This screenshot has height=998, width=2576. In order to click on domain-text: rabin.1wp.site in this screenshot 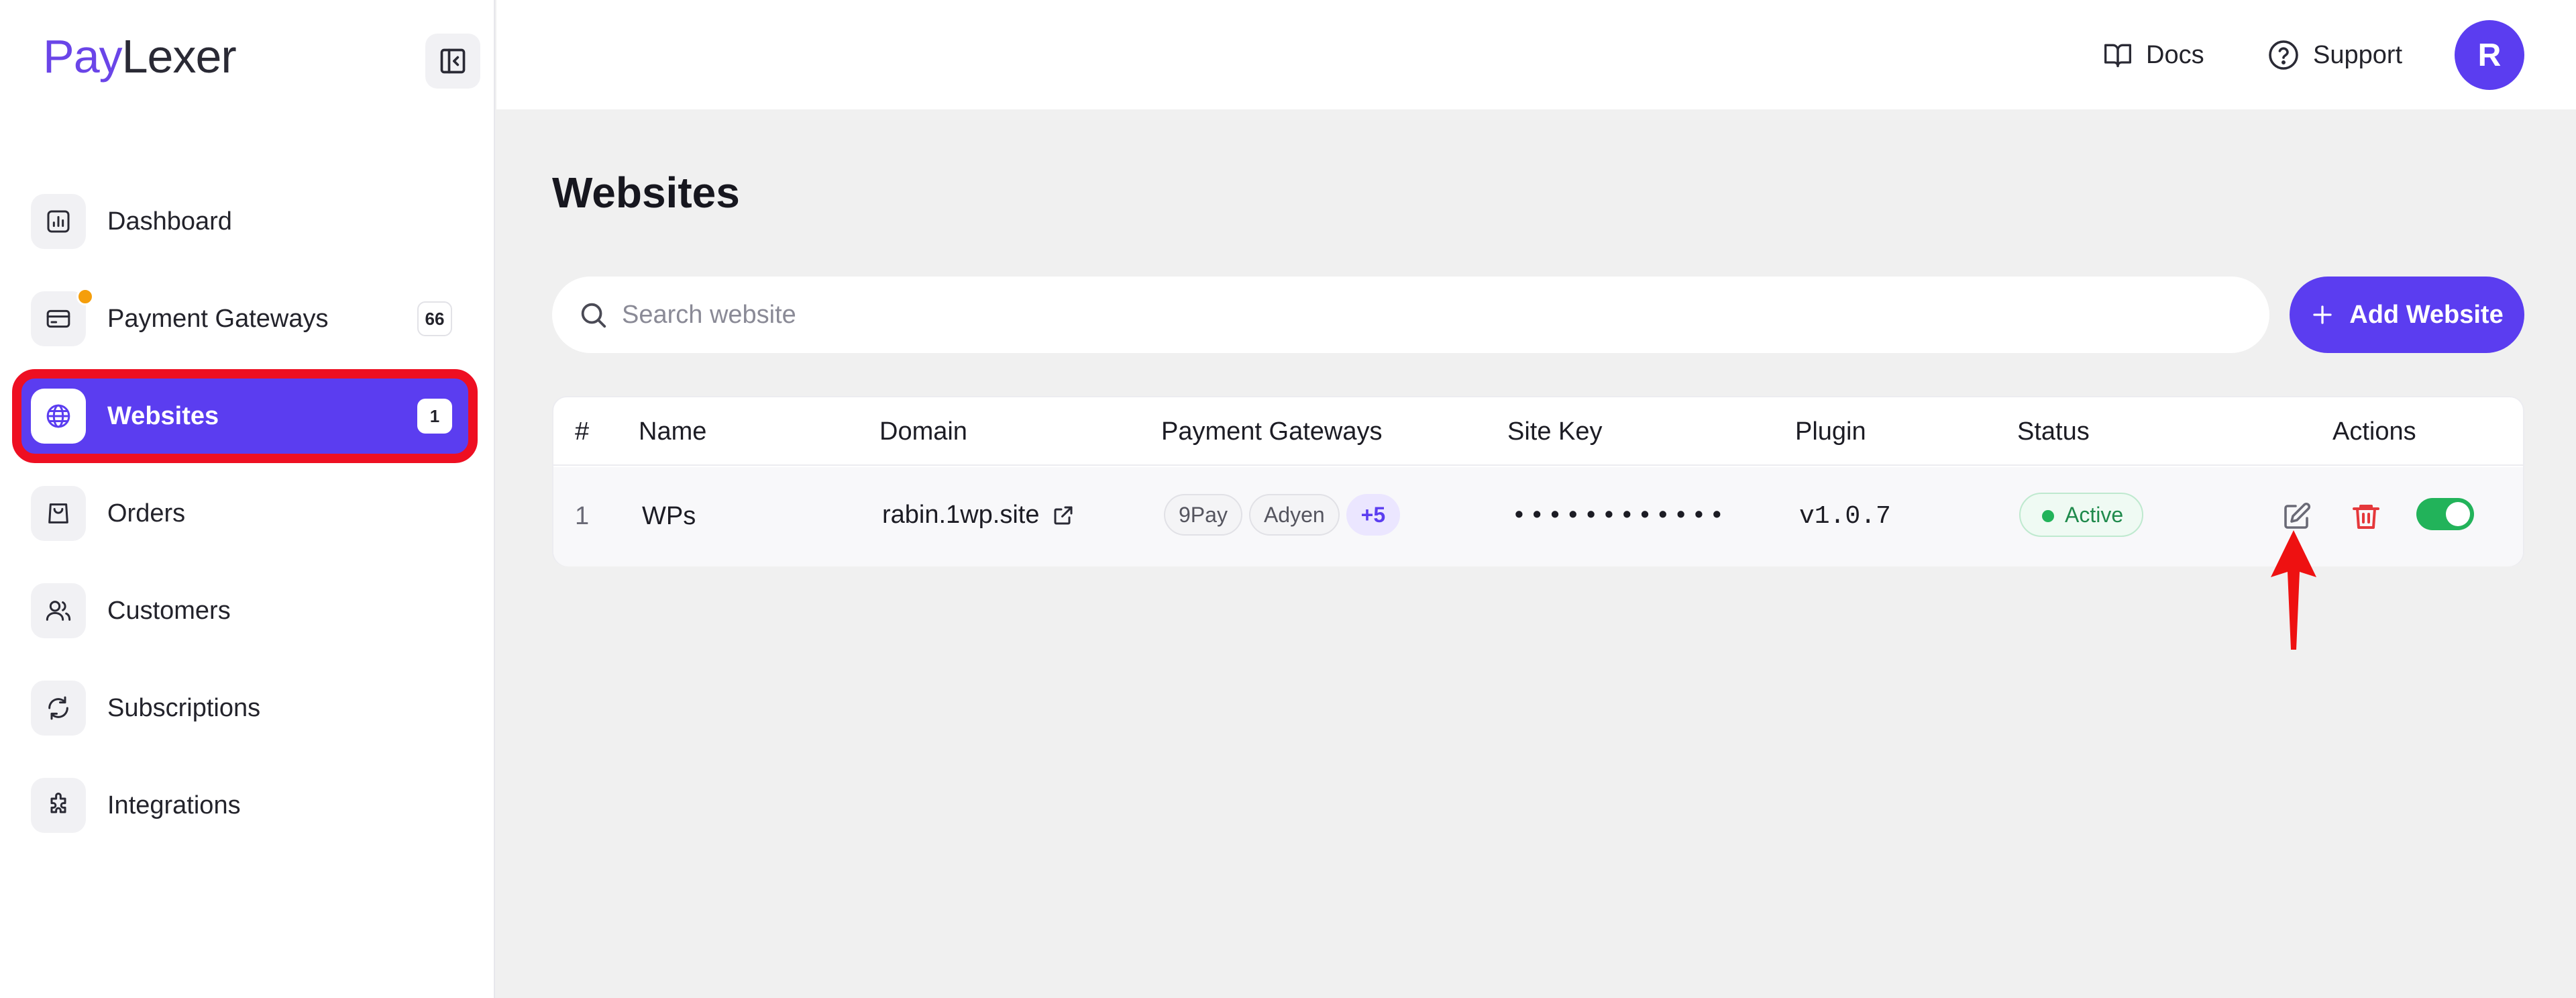, I will do `click(961, 515)`.